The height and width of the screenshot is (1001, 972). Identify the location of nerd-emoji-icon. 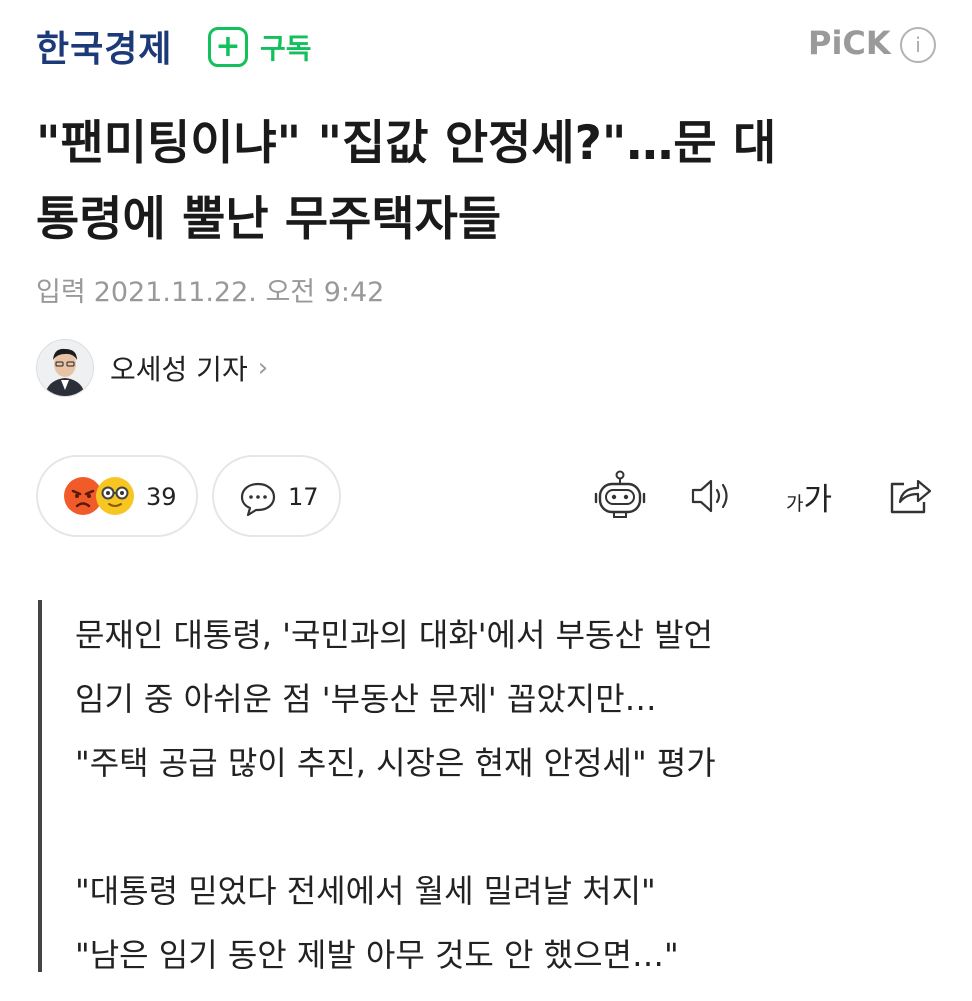
(115, 496).